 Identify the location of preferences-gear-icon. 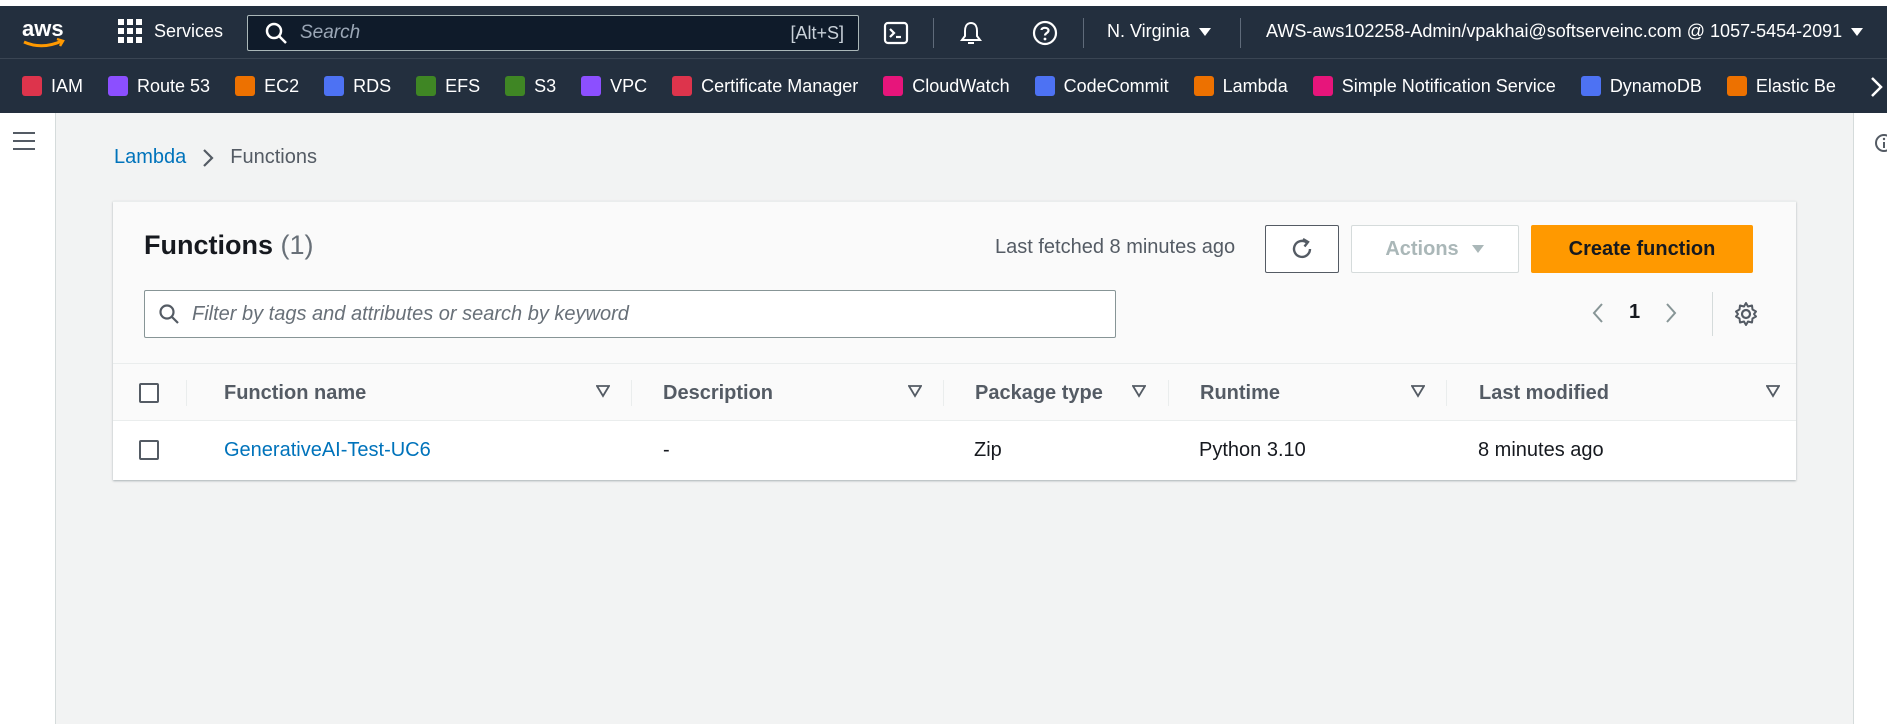
(1746, 316).